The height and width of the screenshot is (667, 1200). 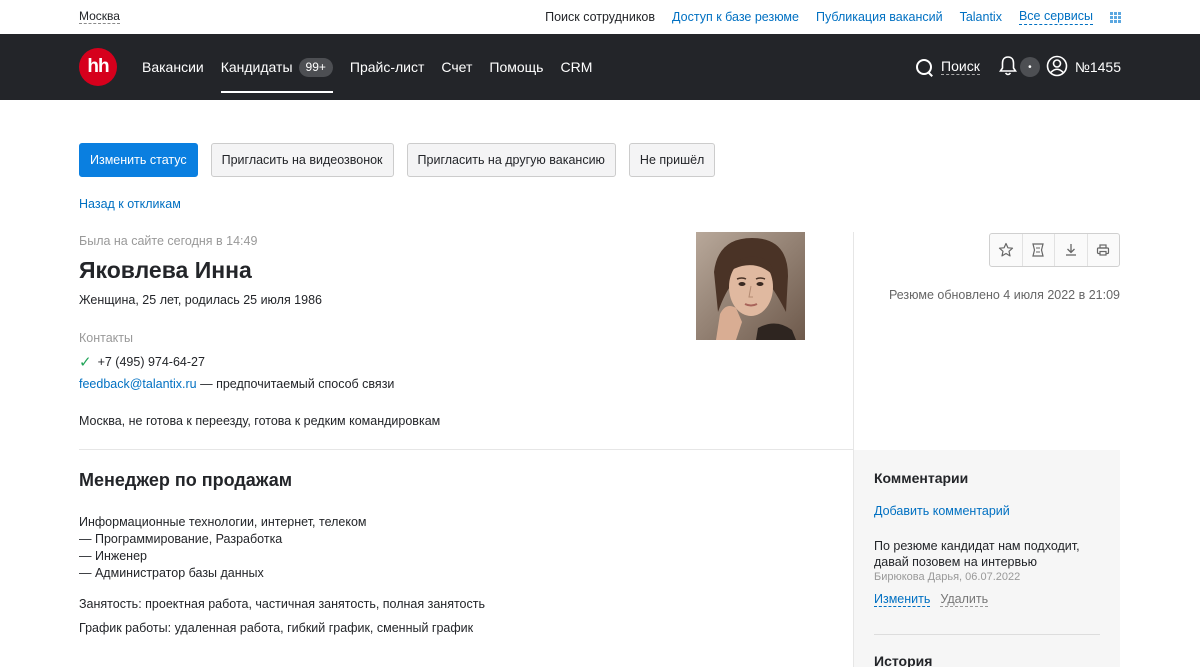 What do you see at coordinates (902, 599) in the screenshot?
I see `edit-comment-link: Изменить` at bounding box center [902, 599].